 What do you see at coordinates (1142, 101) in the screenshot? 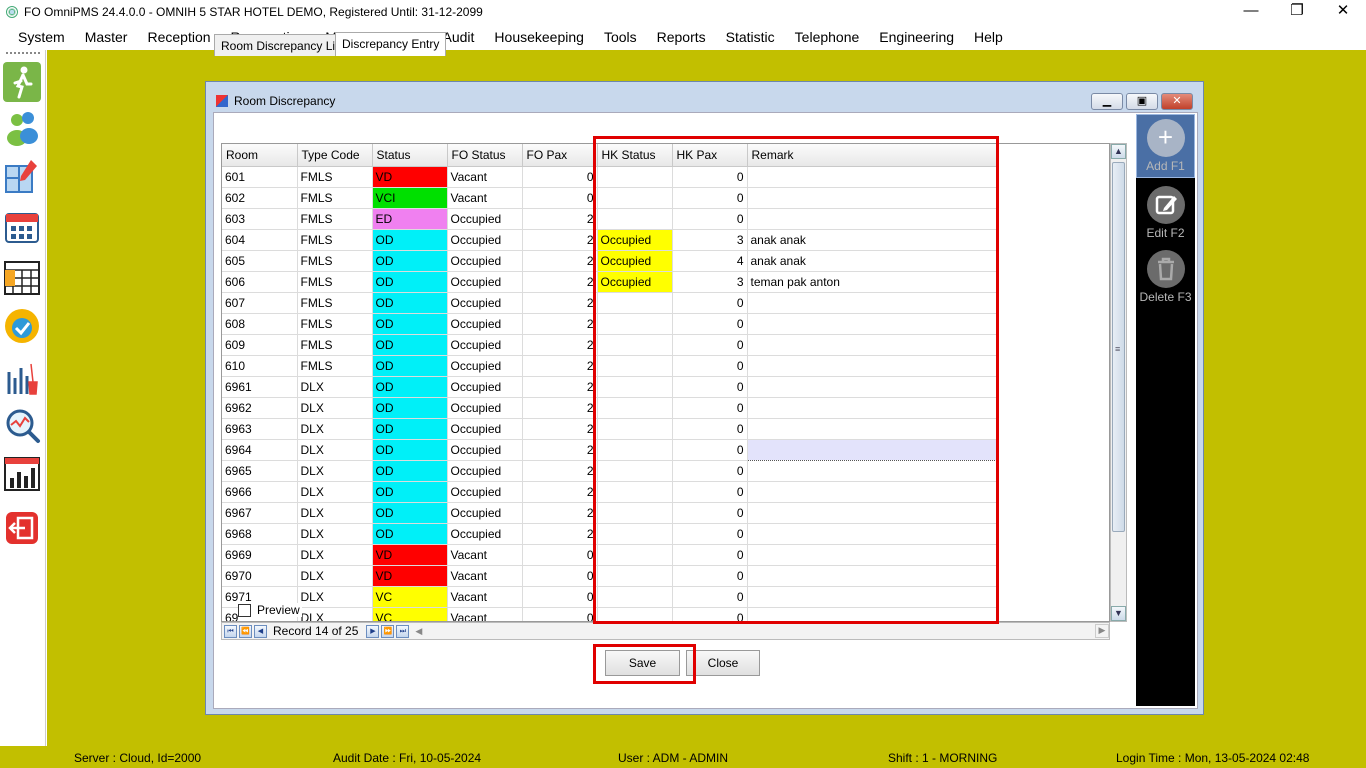
I see `dialog-maximize-button: ▣` at bounding box center [1142, 101].